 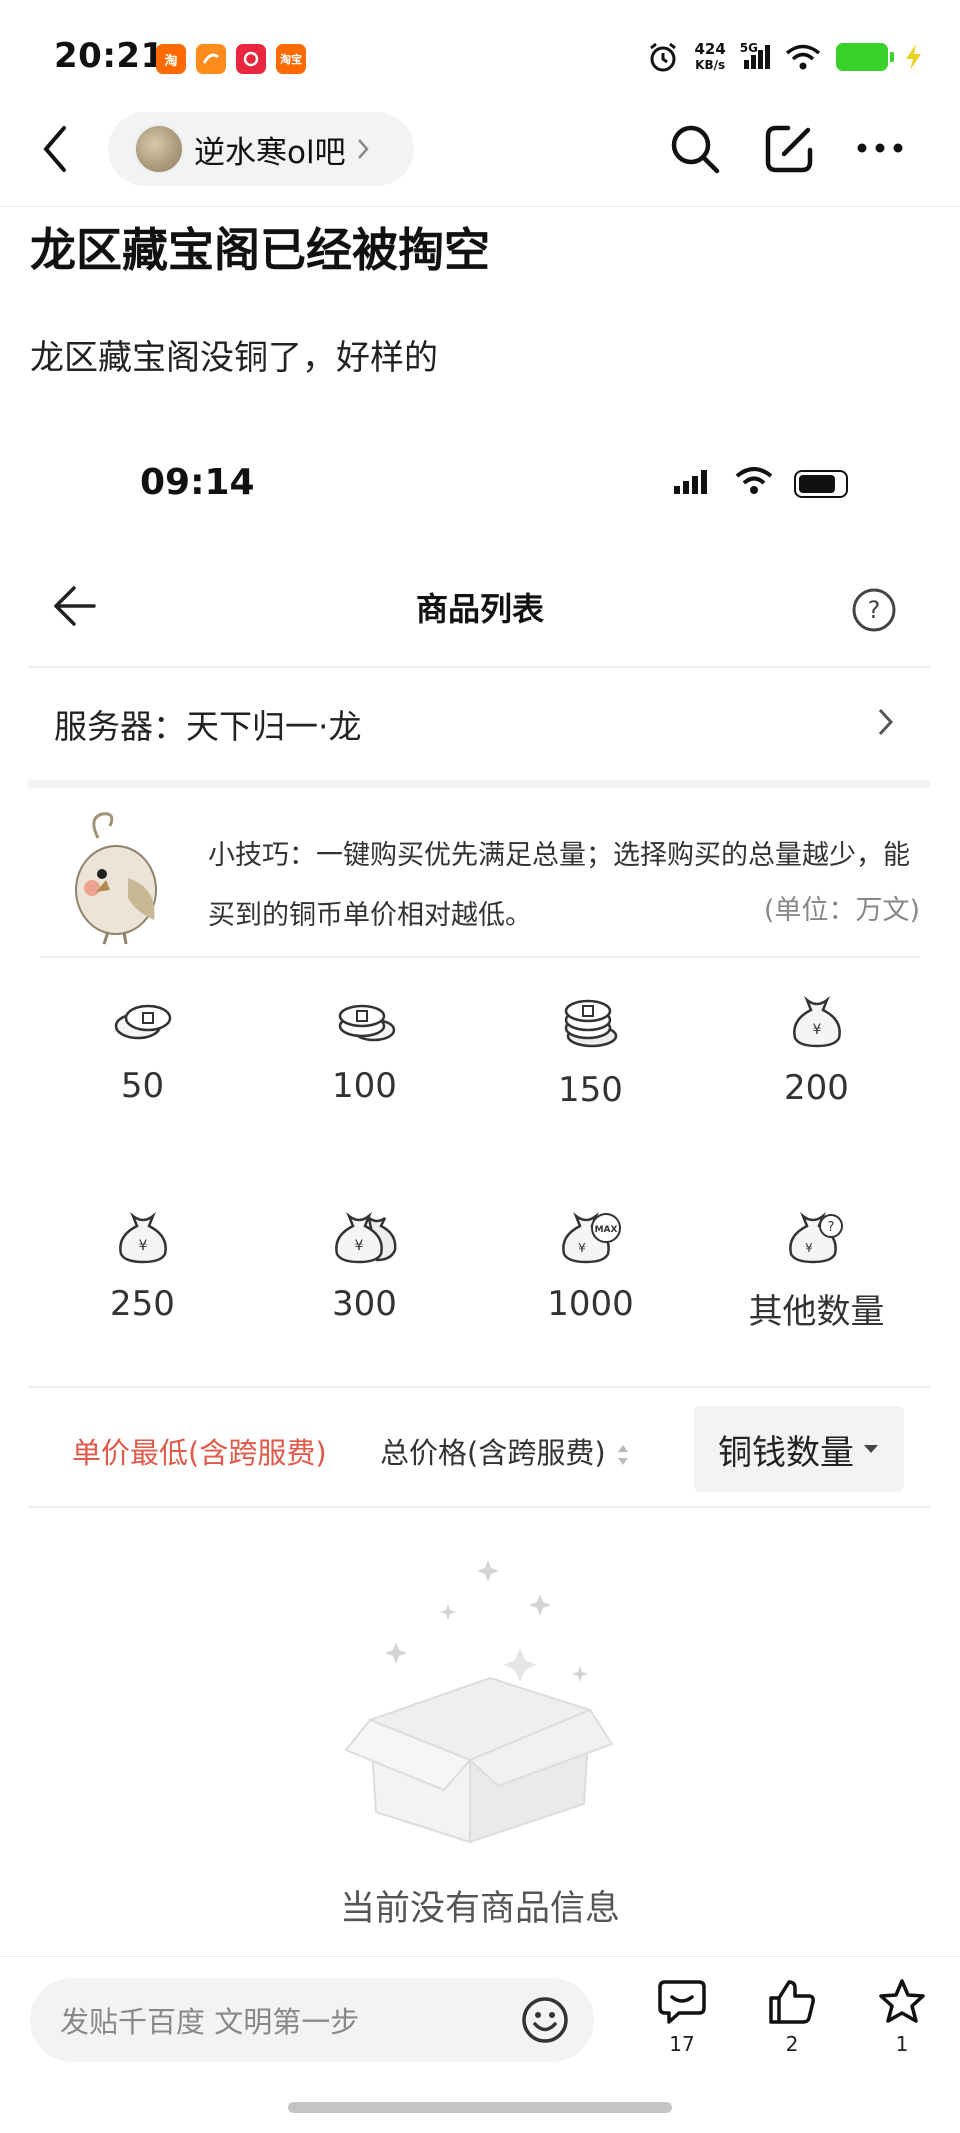 I want to click on tip-text: 小技巧：一键购买优先满足总量；选择购买的总量越少，能买到的铜币单价相对越低。, so click(x=559, y=885).